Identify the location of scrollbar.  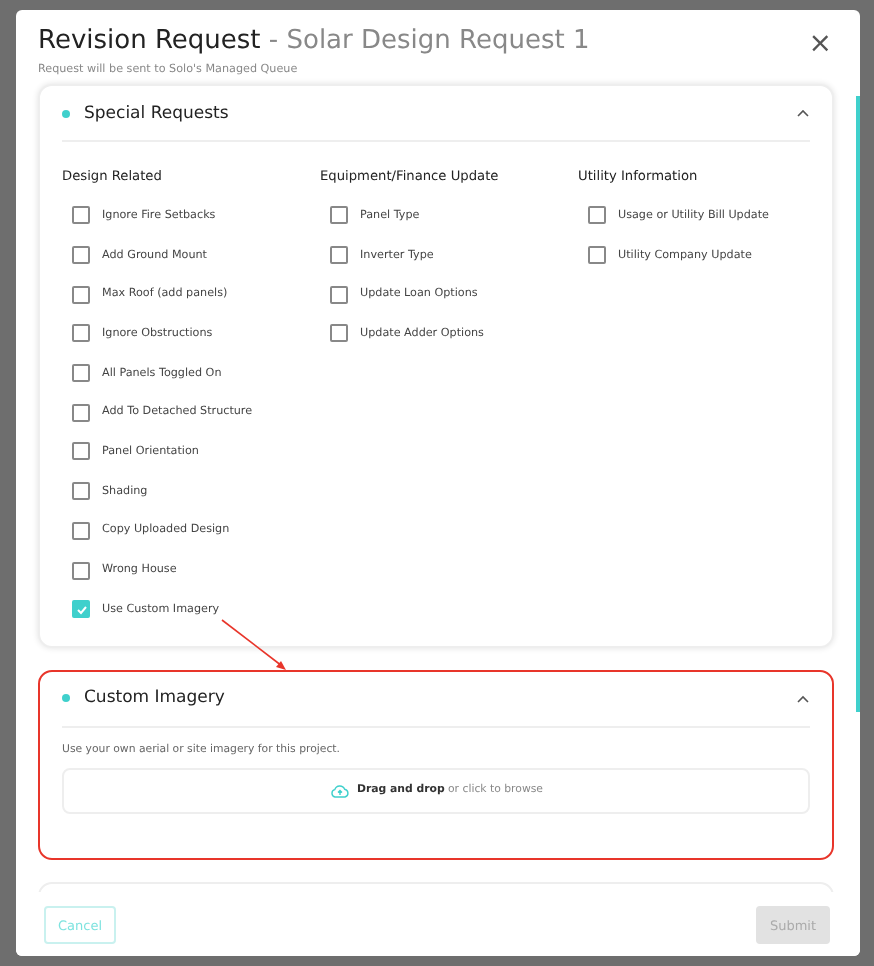
(858, 404).